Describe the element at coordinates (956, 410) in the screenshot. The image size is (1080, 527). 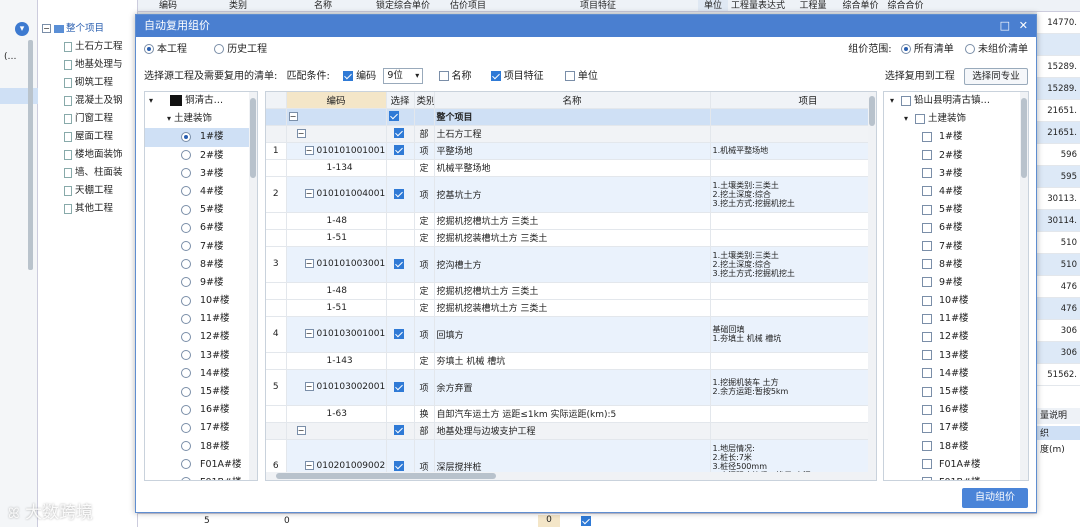
I see `target-building-item: 16#楼` at that location.